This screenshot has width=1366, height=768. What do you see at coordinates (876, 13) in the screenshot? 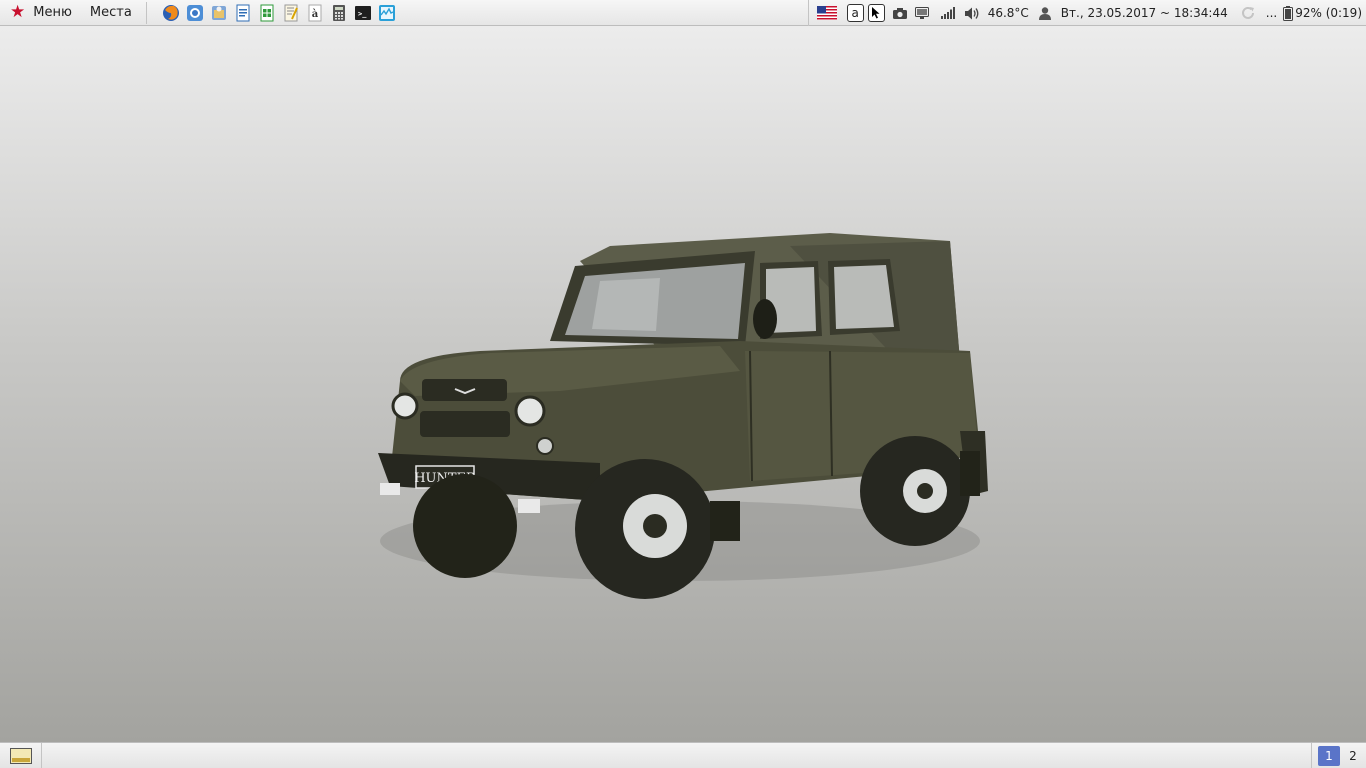
I see `pointer-indicator-icon` at bounding box center [876, 13].